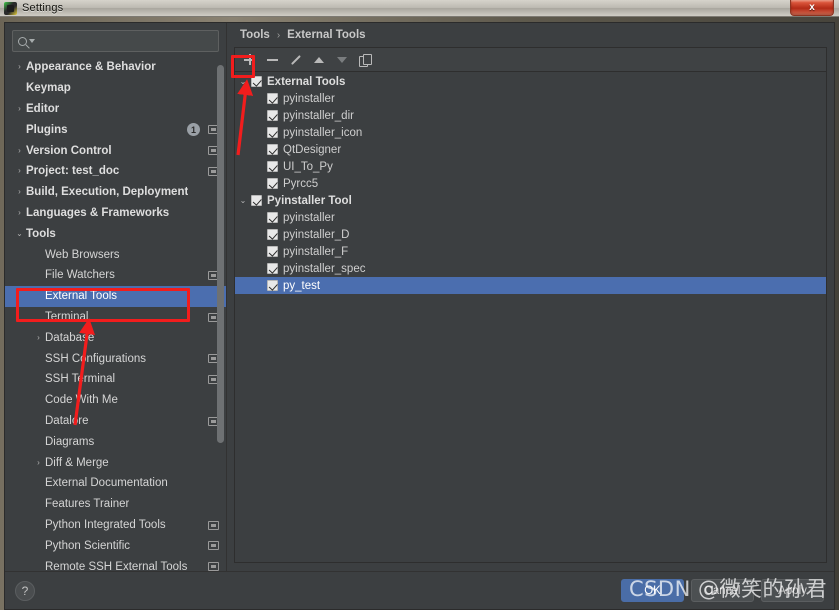  I want to click on sidebar-item-languages-frameworks: › Languages & Frameworks, so click(115, 213).